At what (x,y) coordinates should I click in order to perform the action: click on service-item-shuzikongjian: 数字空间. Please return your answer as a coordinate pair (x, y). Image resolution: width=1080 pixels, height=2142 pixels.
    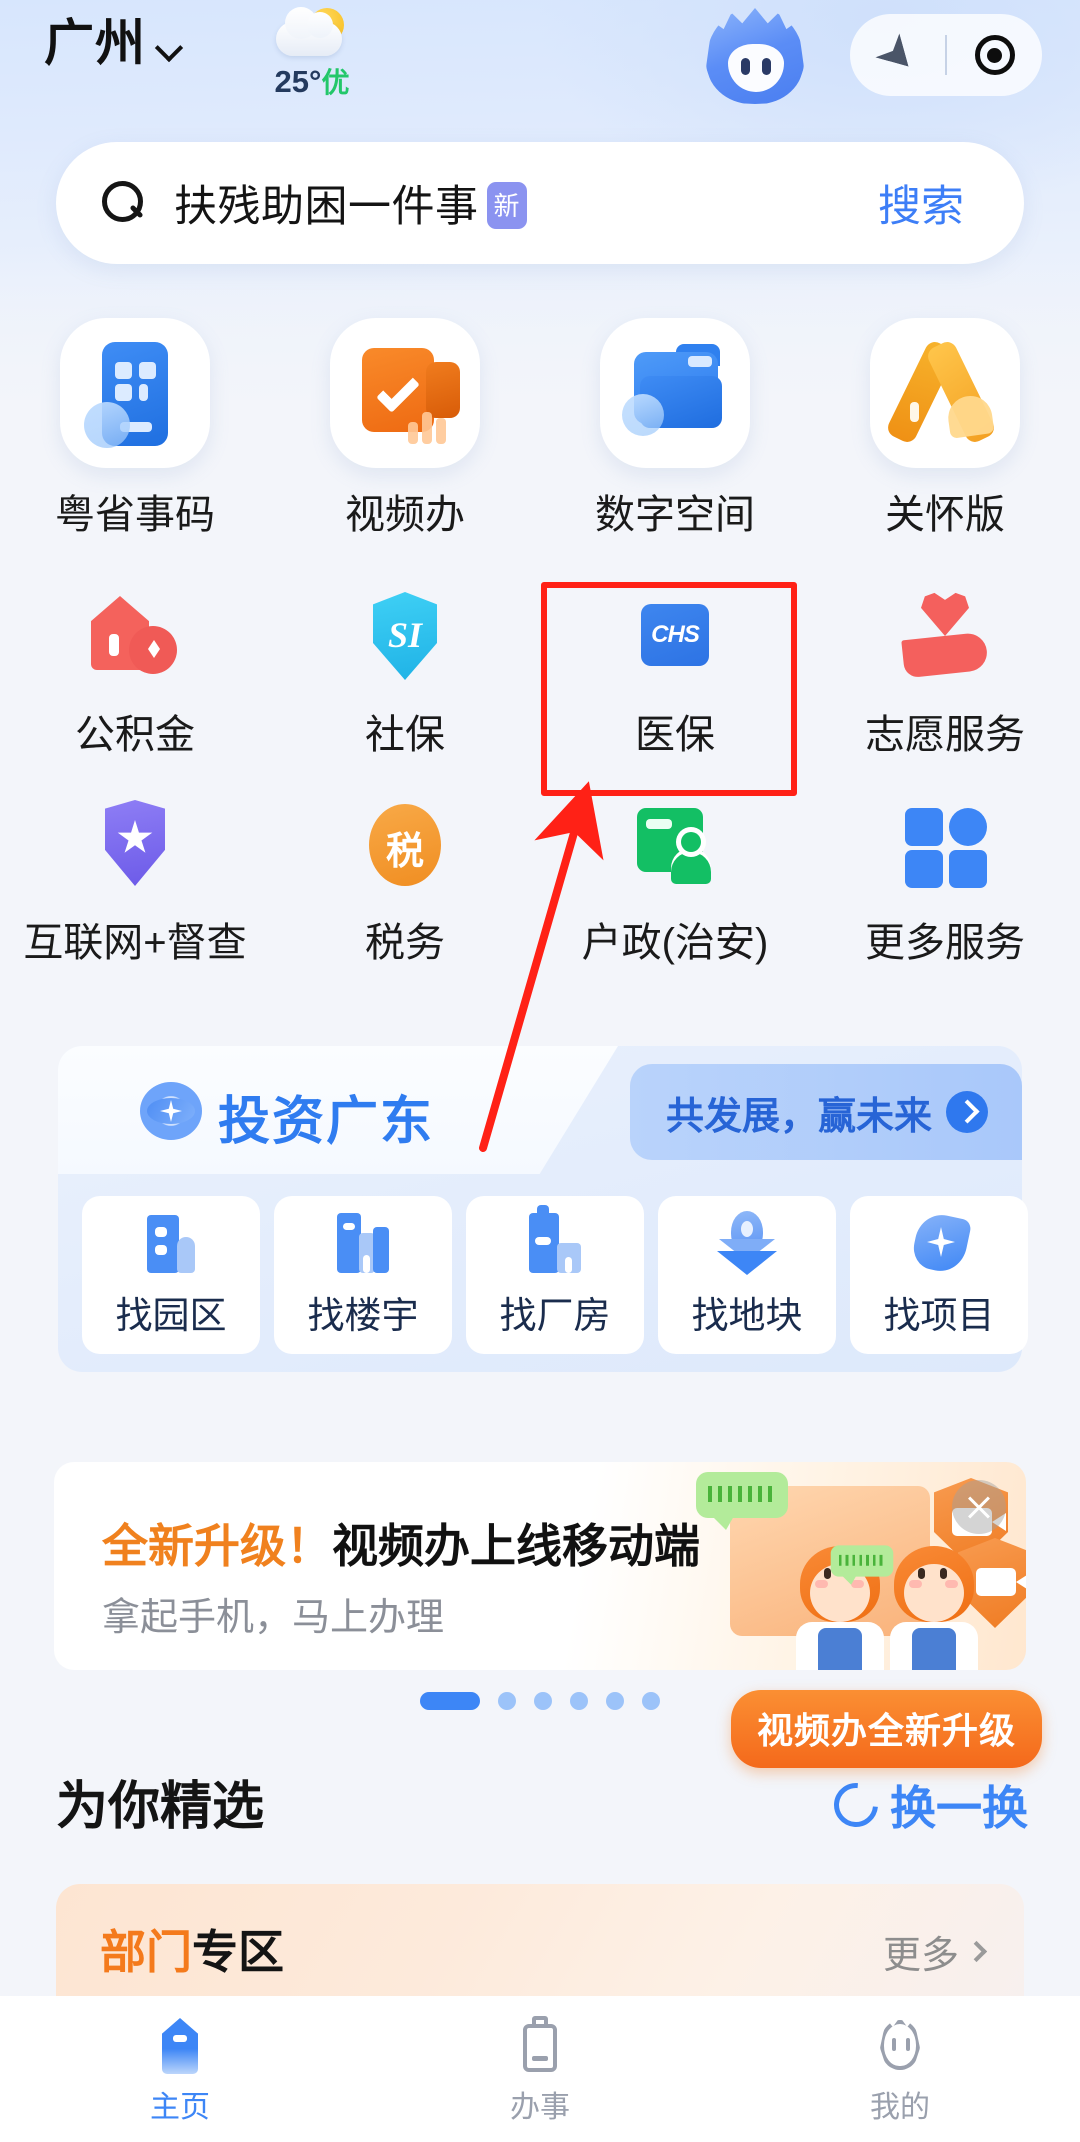
    Looking at the image, I should click on (675, 448).